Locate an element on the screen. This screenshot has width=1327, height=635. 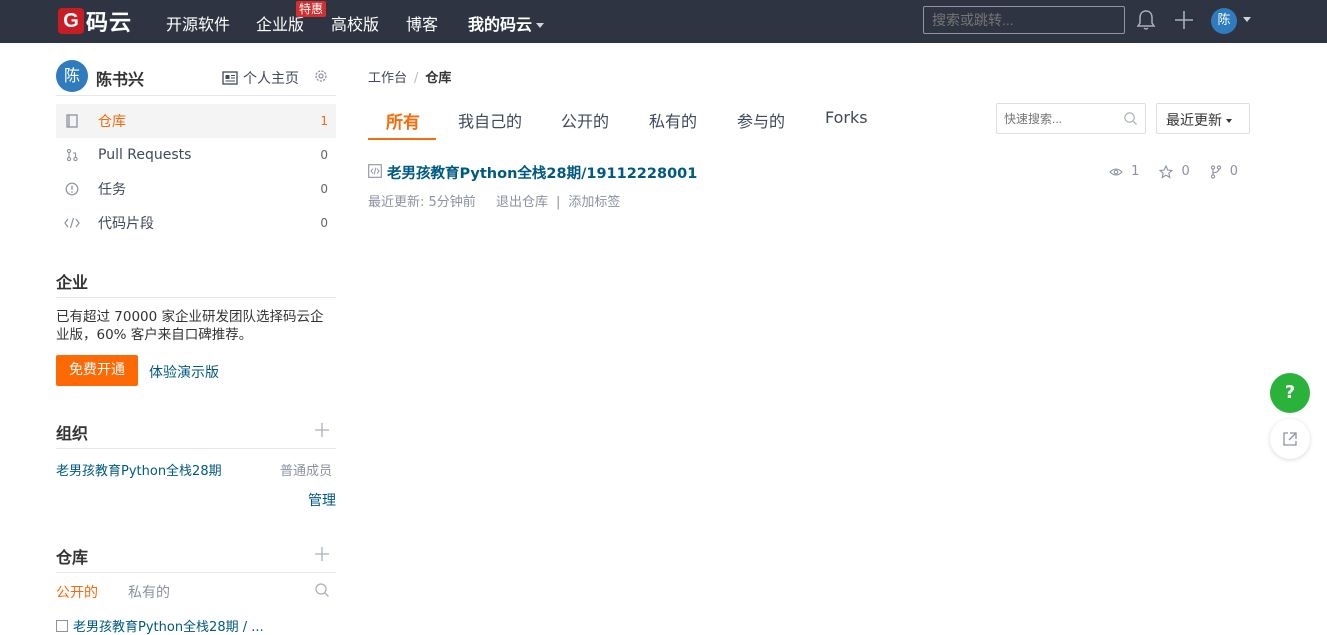
avatar: 陈 is located at coordinates (72, 76).